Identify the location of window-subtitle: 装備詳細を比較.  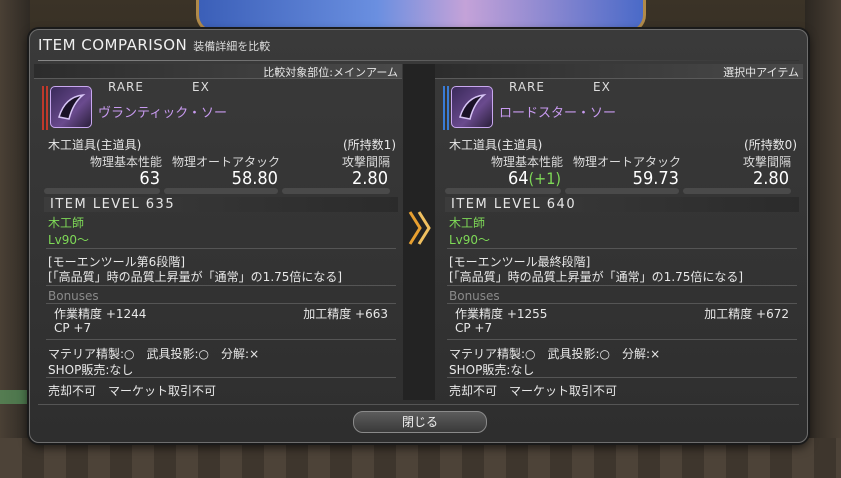
(232, 46).